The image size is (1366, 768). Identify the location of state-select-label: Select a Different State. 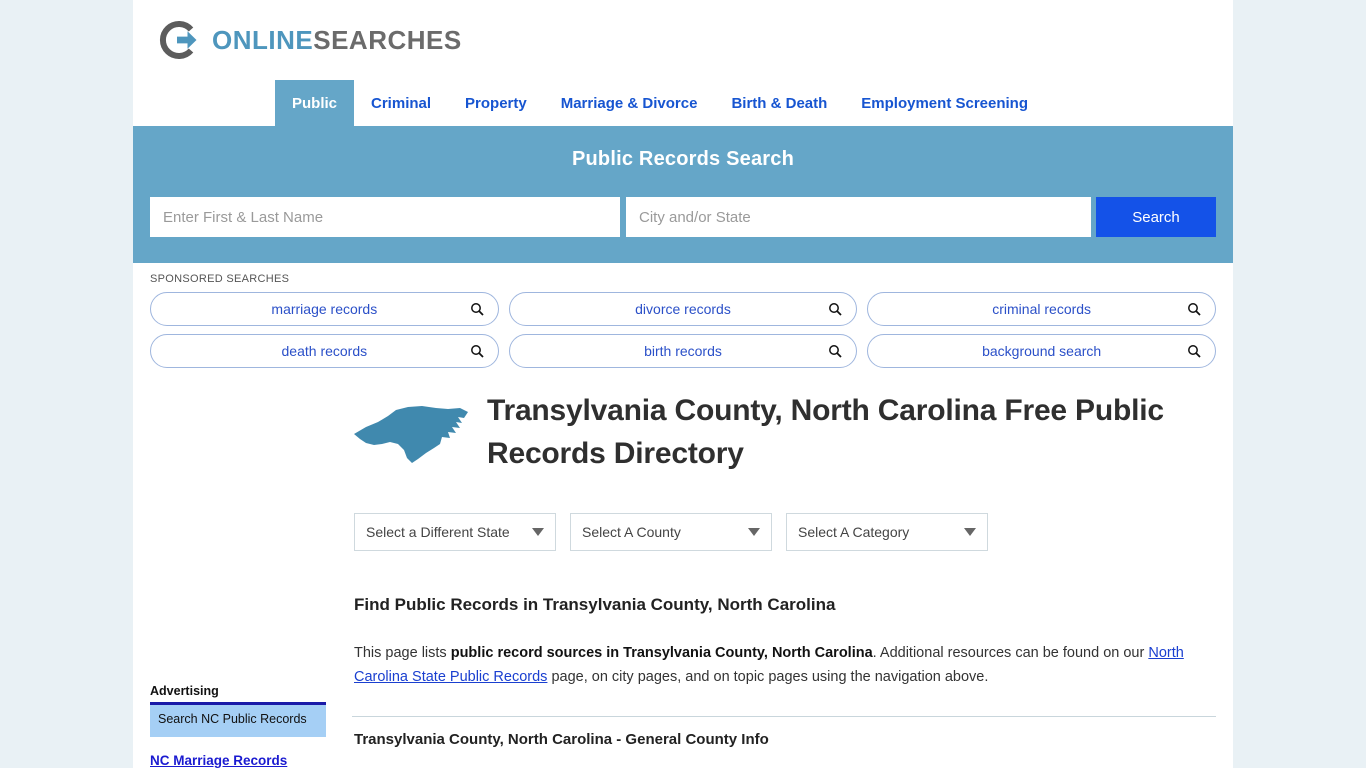
(438, 532).